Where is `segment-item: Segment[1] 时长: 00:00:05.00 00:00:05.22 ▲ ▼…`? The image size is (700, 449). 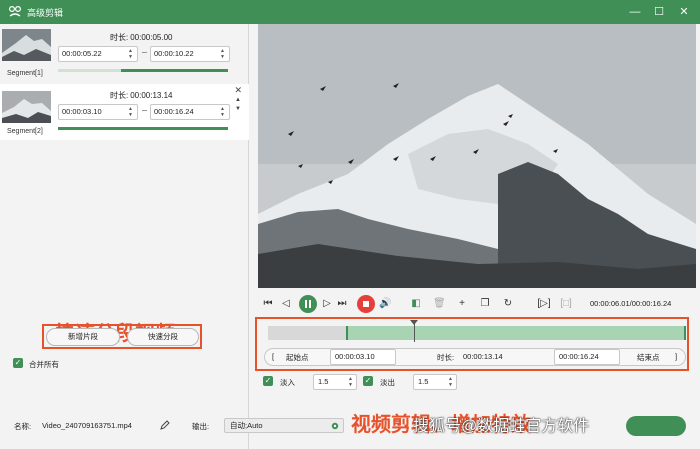
segment-item: Segment[1] 时长: 00:00:05.00 00:00:05.22 ▲ ▼… is located at coordinates (124, 54).